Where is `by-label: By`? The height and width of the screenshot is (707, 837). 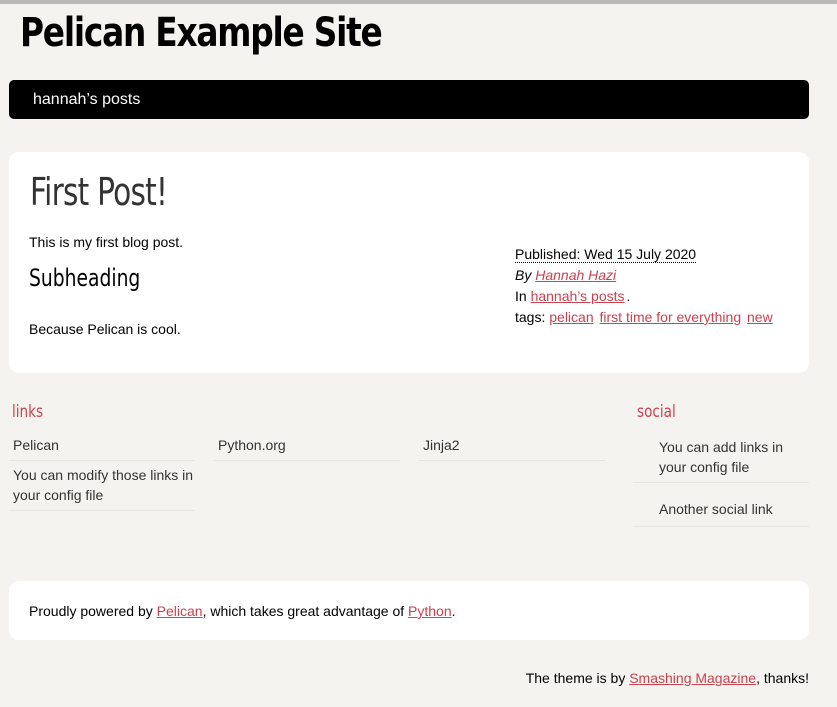 by-label: By is located at coordinates (523, 275).